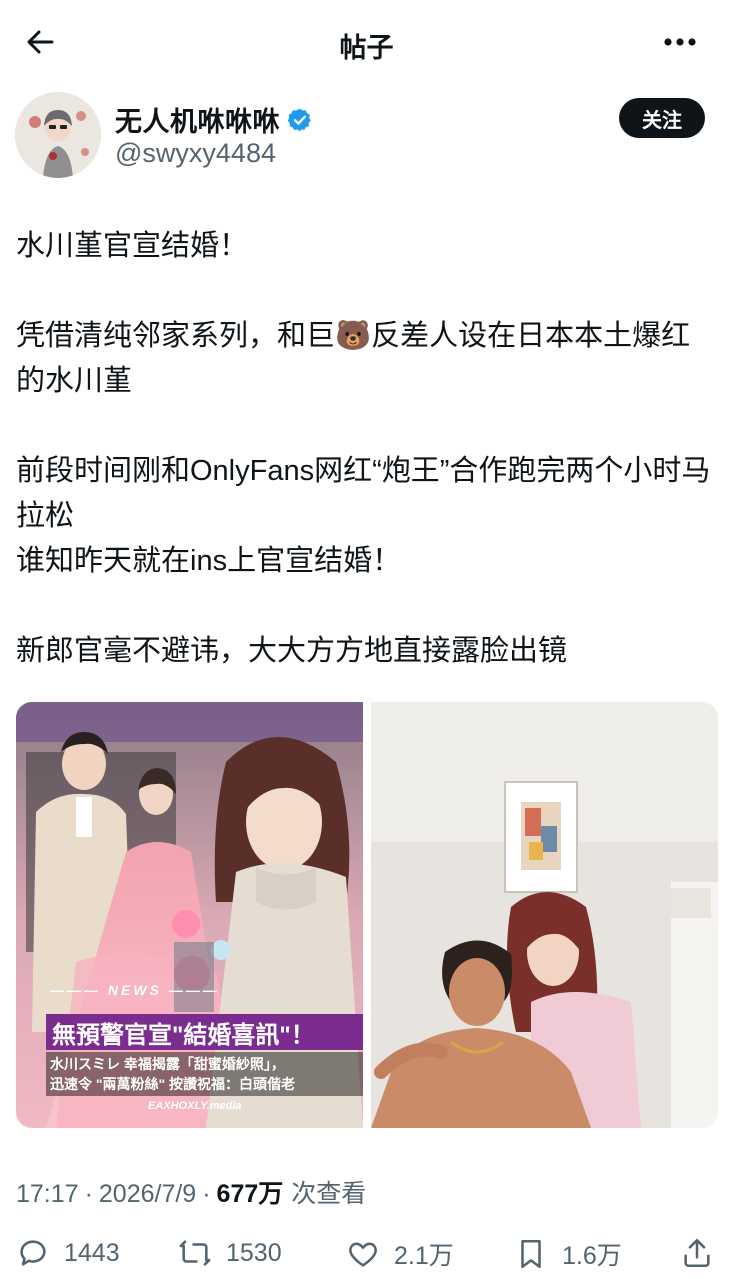 The image size is (733, 1279). I want to click on verified-badge-icon, so click(299, 119).